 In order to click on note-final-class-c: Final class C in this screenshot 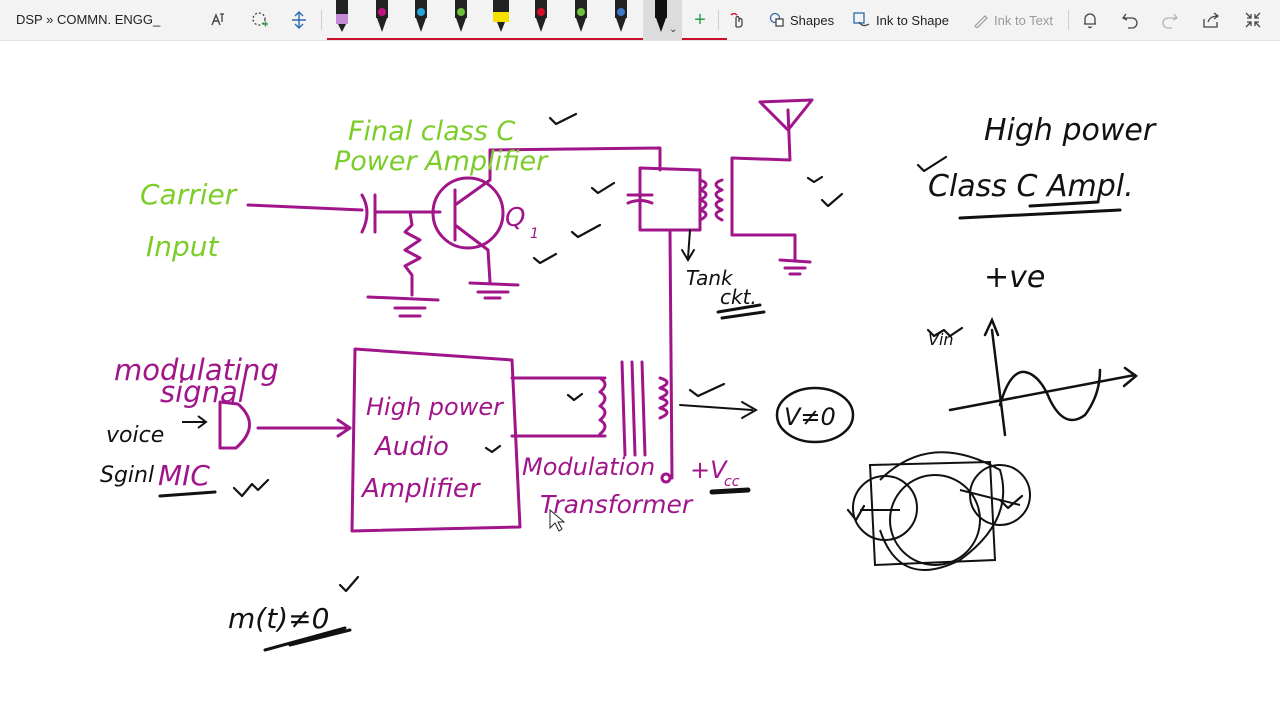, I will do `click(431, 131)`.